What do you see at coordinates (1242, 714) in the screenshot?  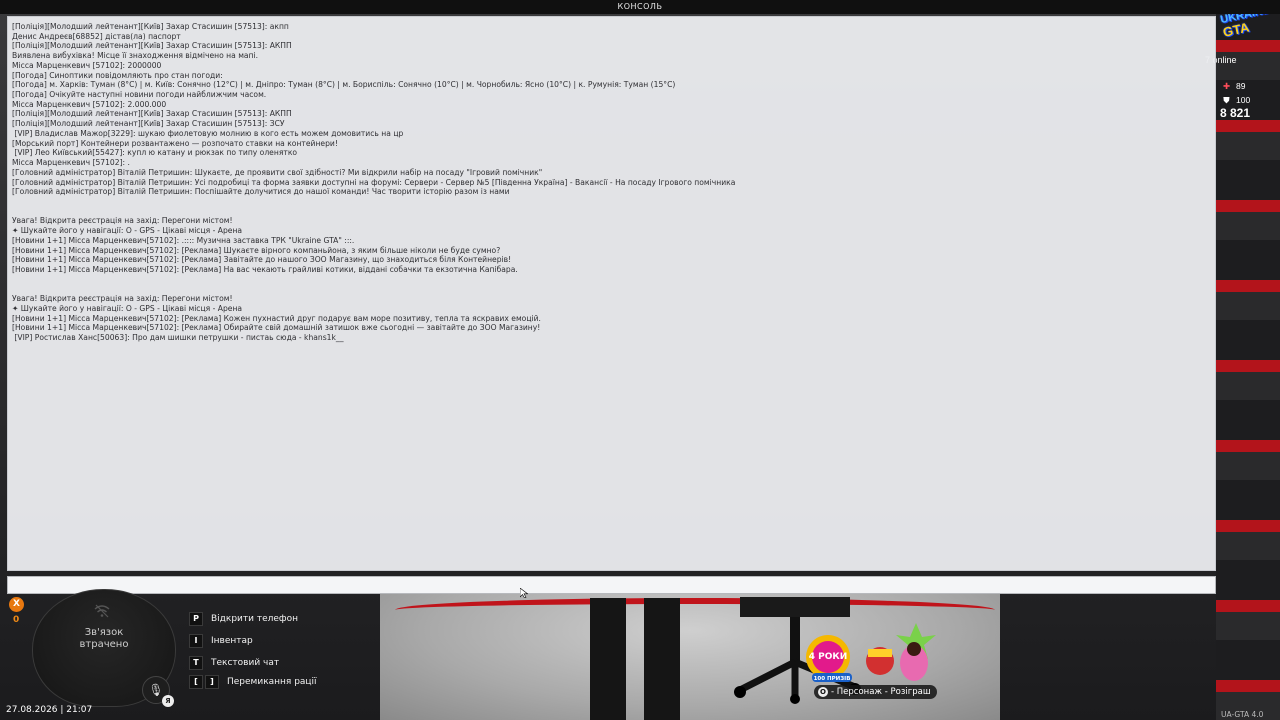 I see `version-label: UA-GTA 4.0` at bounding box center [1242, 714].